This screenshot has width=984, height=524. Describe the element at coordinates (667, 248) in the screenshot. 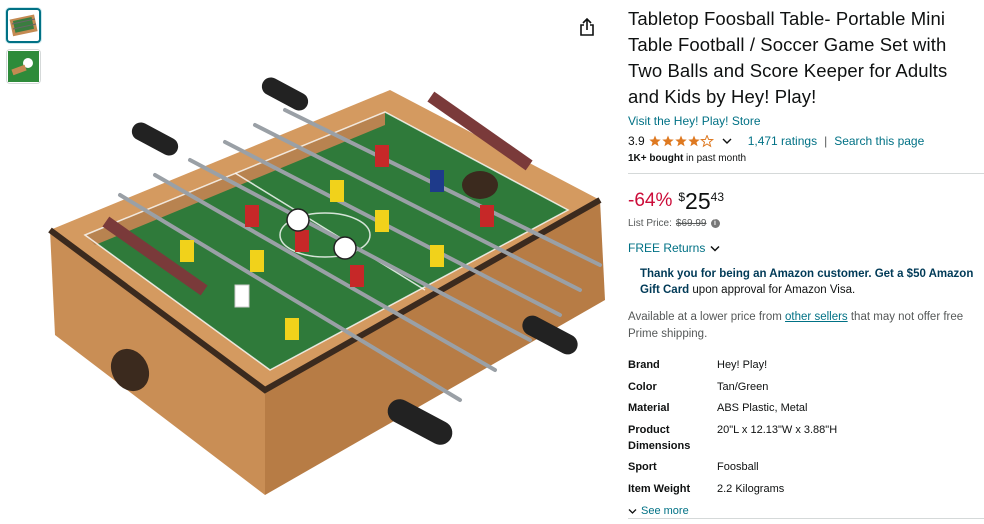

I see `free-returns-label: FREE Returns` at that location.